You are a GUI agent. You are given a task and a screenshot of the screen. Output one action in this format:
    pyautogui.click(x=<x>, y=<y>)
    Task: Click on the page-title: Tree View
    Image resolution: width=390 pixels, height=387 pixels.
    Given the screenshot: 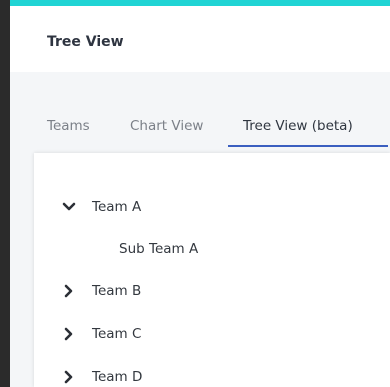 What is the action you would take?
    pyautogui.click(x=85, y=42)
    